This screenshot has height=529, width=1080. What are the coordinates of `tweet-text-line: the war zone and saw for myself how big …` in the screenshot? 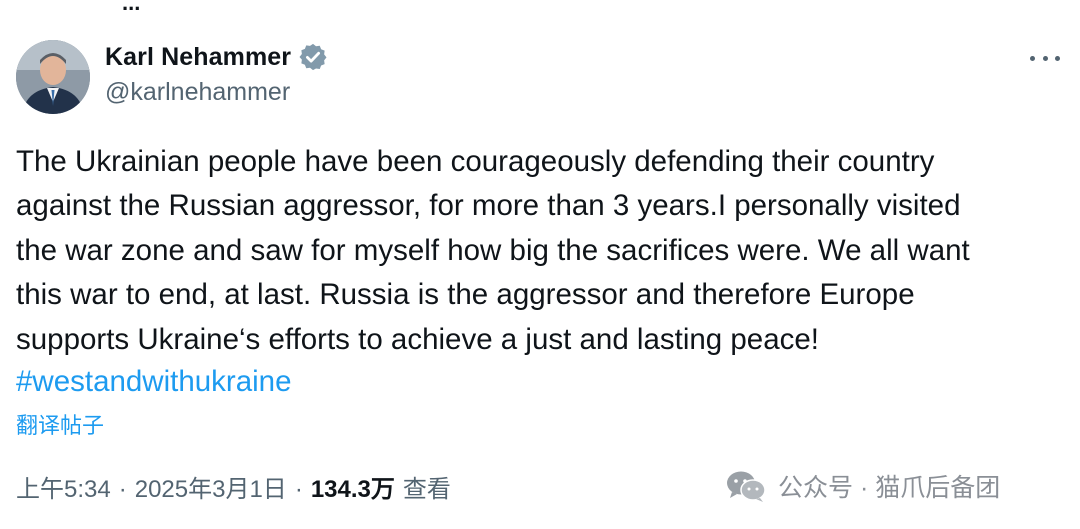 It's located at (493, 250).